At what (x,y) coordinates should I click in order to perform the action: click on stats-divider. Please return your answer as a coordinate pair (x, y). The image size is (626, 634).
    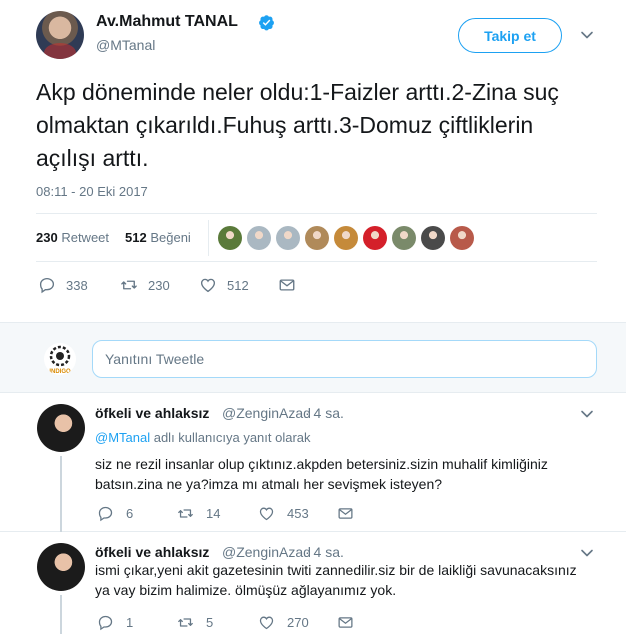
    Looking at the image, I should click on (208, 238).